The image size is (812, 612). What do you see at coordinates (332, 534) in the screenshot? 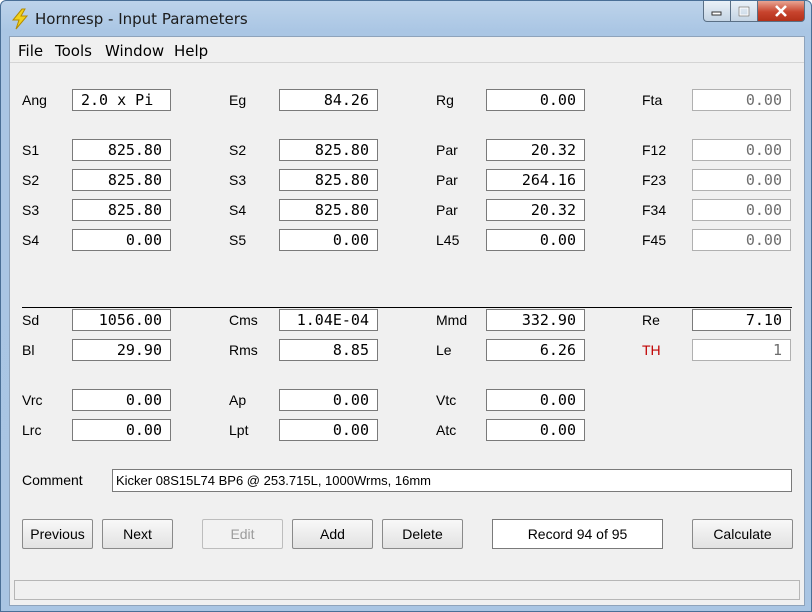
I see `add-button: Add` at bounding box center [332, 534].